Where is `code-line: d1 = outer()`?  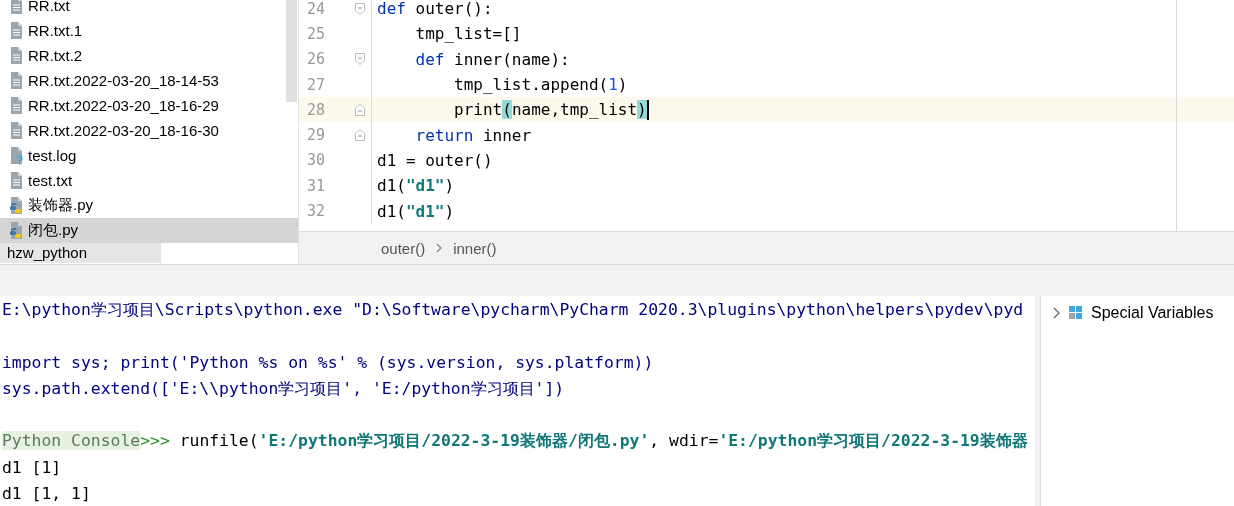
code-line: d1 = outer() is located at coordinates (434, 160).